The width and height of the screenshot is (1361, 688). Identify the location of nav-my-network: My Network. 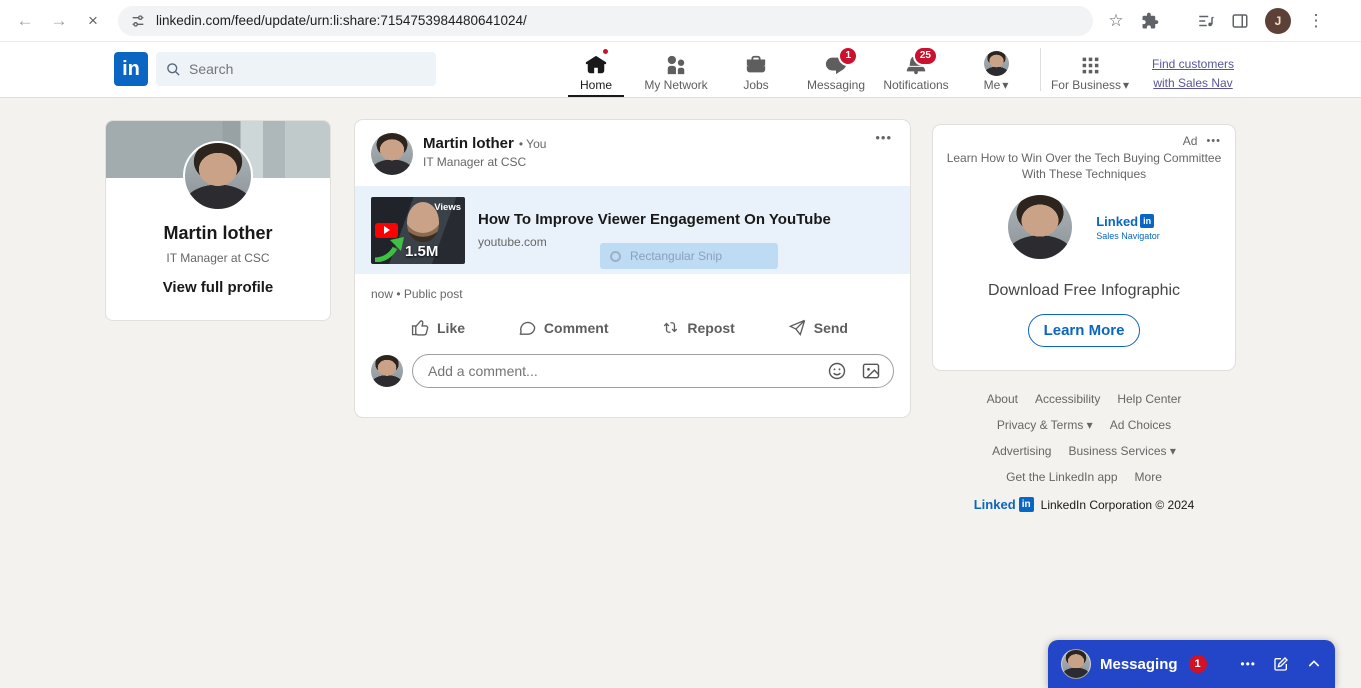
(676, 69).